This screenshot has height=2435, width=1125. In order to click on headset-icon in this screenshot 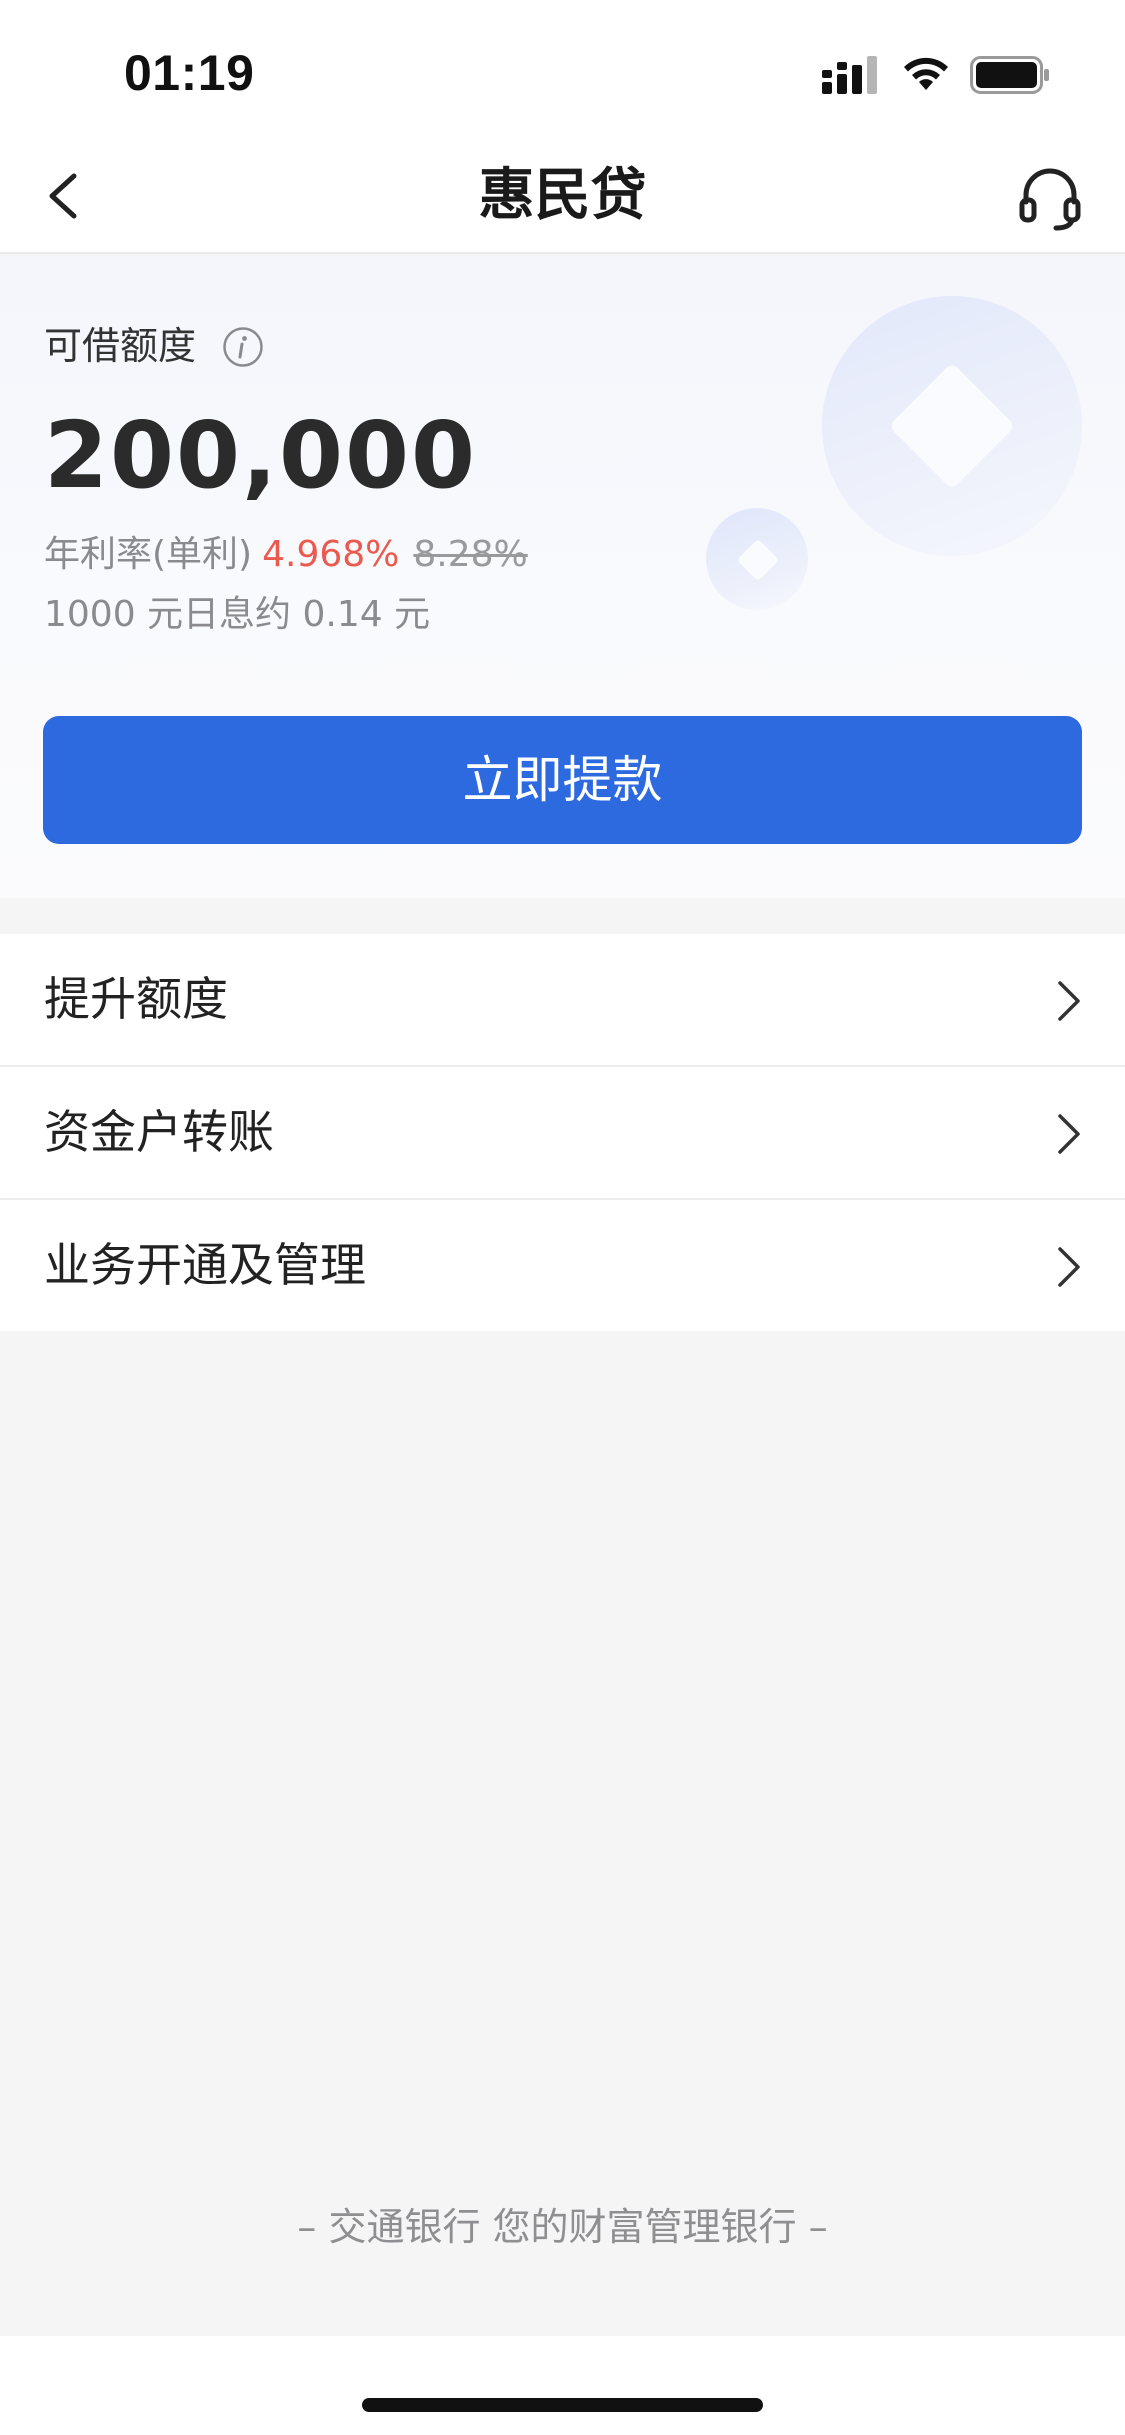, I will do `click(1050, 198)`.